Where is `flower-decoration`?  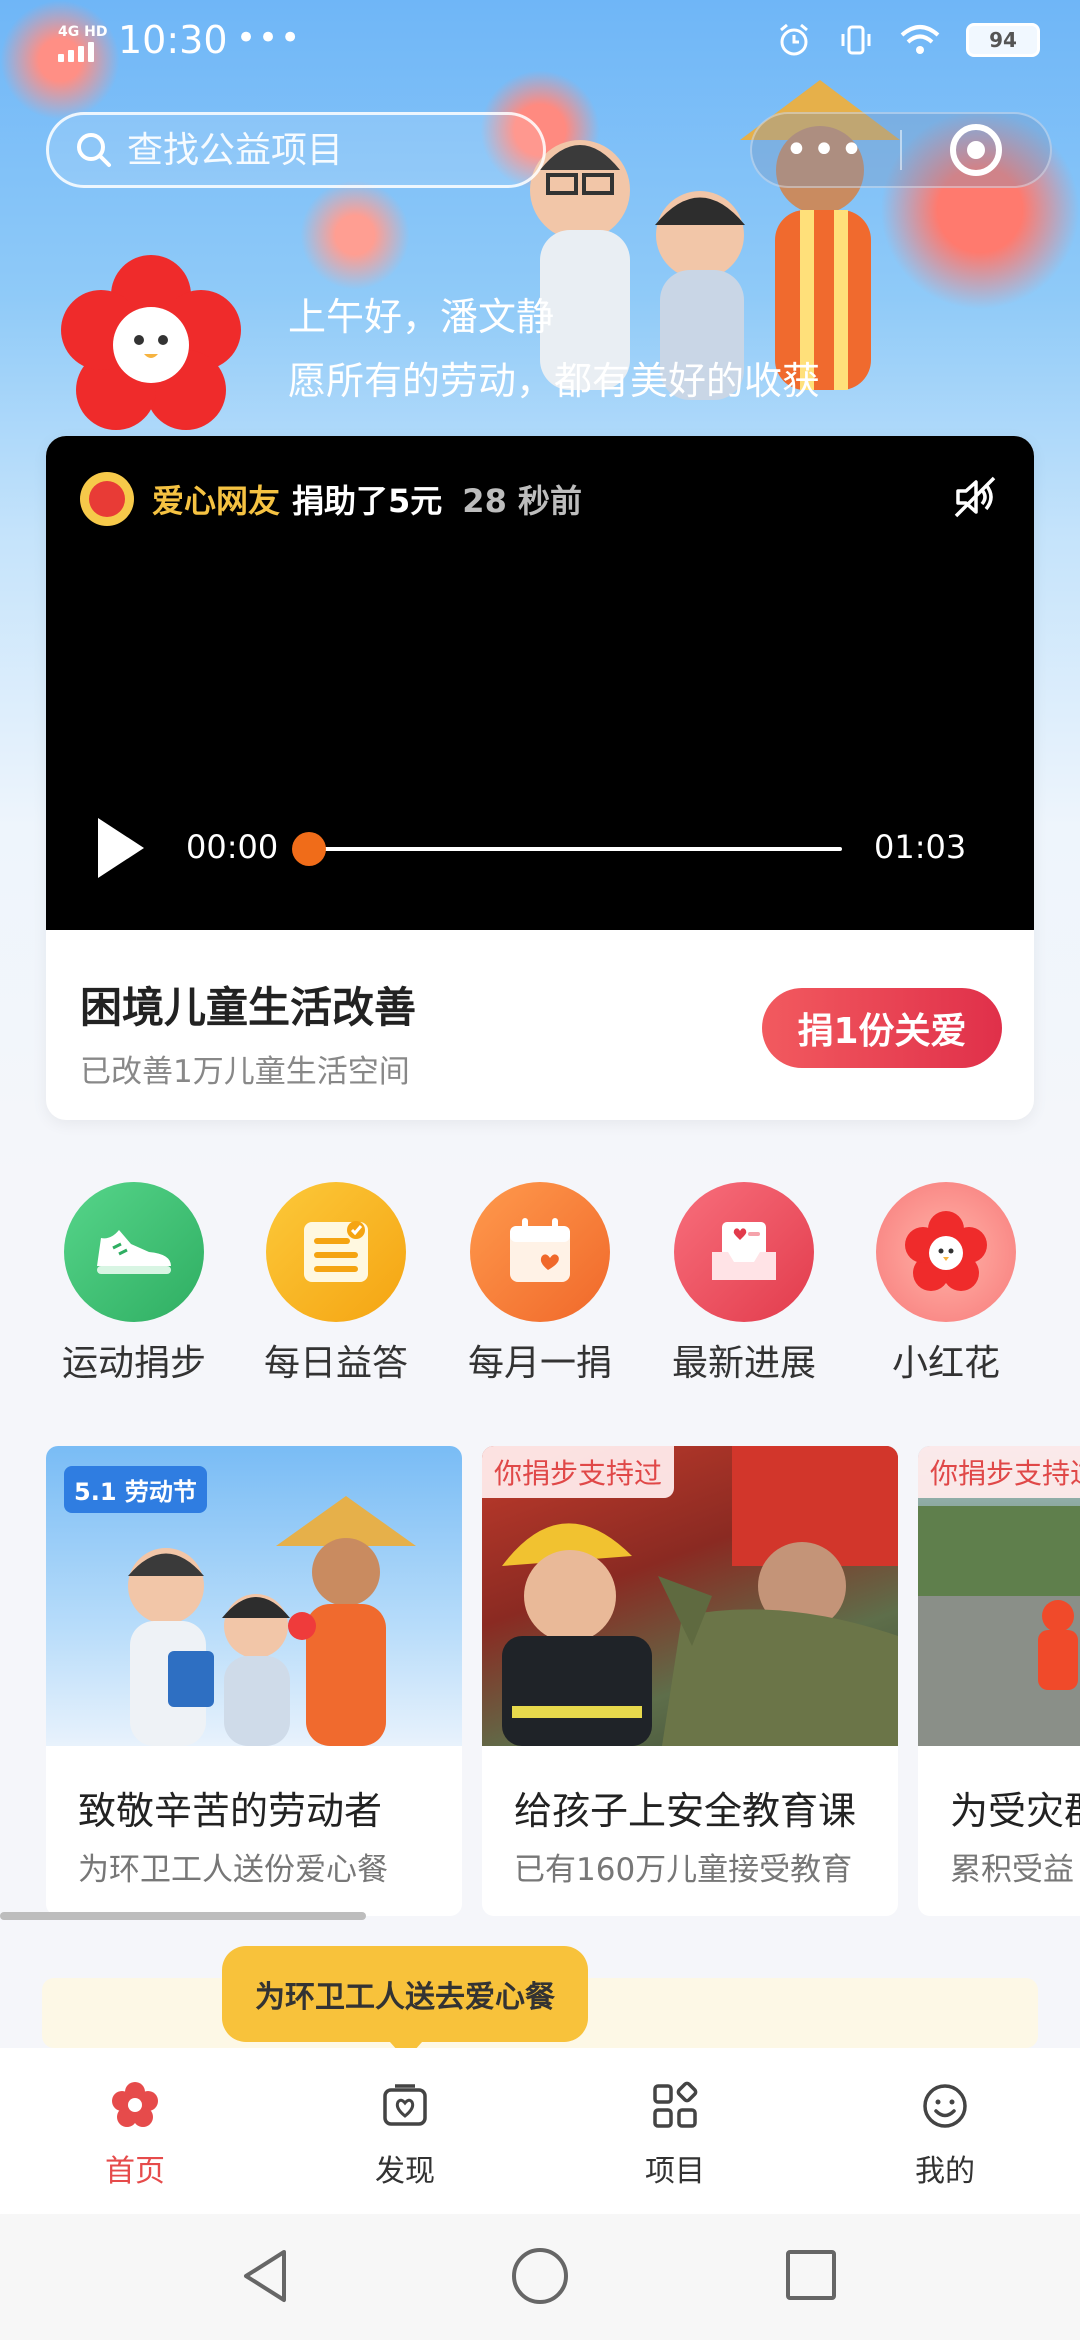 flower-decoration is located at coordinates (355, 235).